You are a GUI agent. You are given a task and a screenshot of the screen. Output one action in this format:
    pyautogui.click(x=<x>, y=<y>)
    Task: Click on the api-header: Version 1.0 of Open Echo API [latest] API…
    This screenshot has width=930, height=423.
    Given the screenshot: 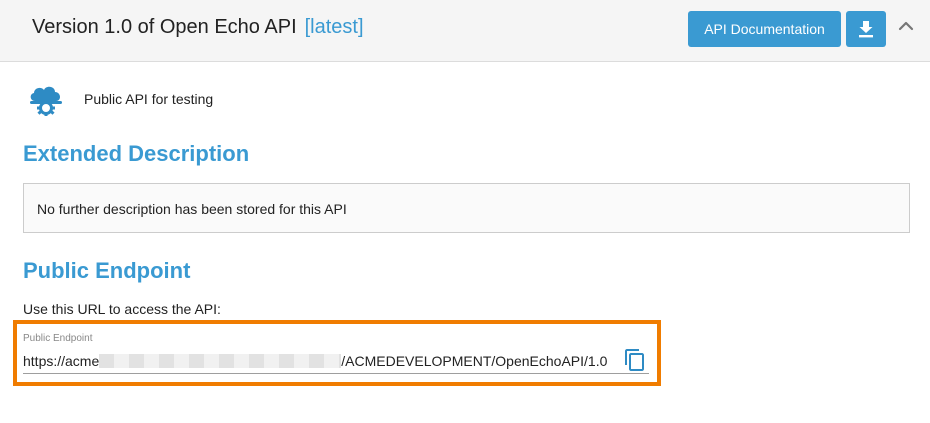 What is the action you would take?
    pyautogui.click(x=465, y=31)
    